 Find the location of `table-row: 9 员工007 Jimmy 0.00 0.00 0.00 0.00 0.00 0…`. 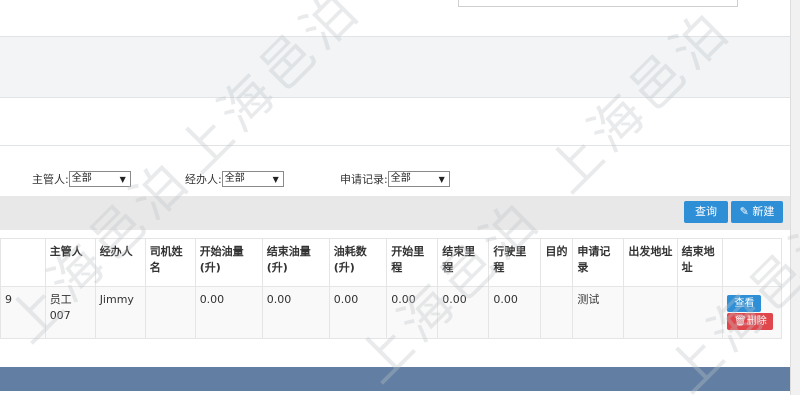

table-row: 9 员工007 Jimmy 0.00 0.00 0.00 0.00 0.00 0… is located at coordinates (391, 312).